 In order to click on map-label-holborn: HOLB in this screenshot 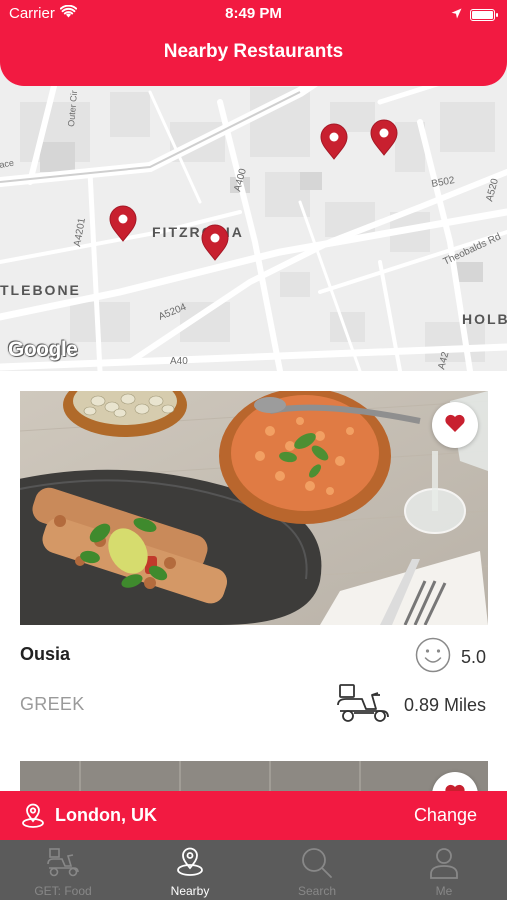, I will do `click(484, 319)`.